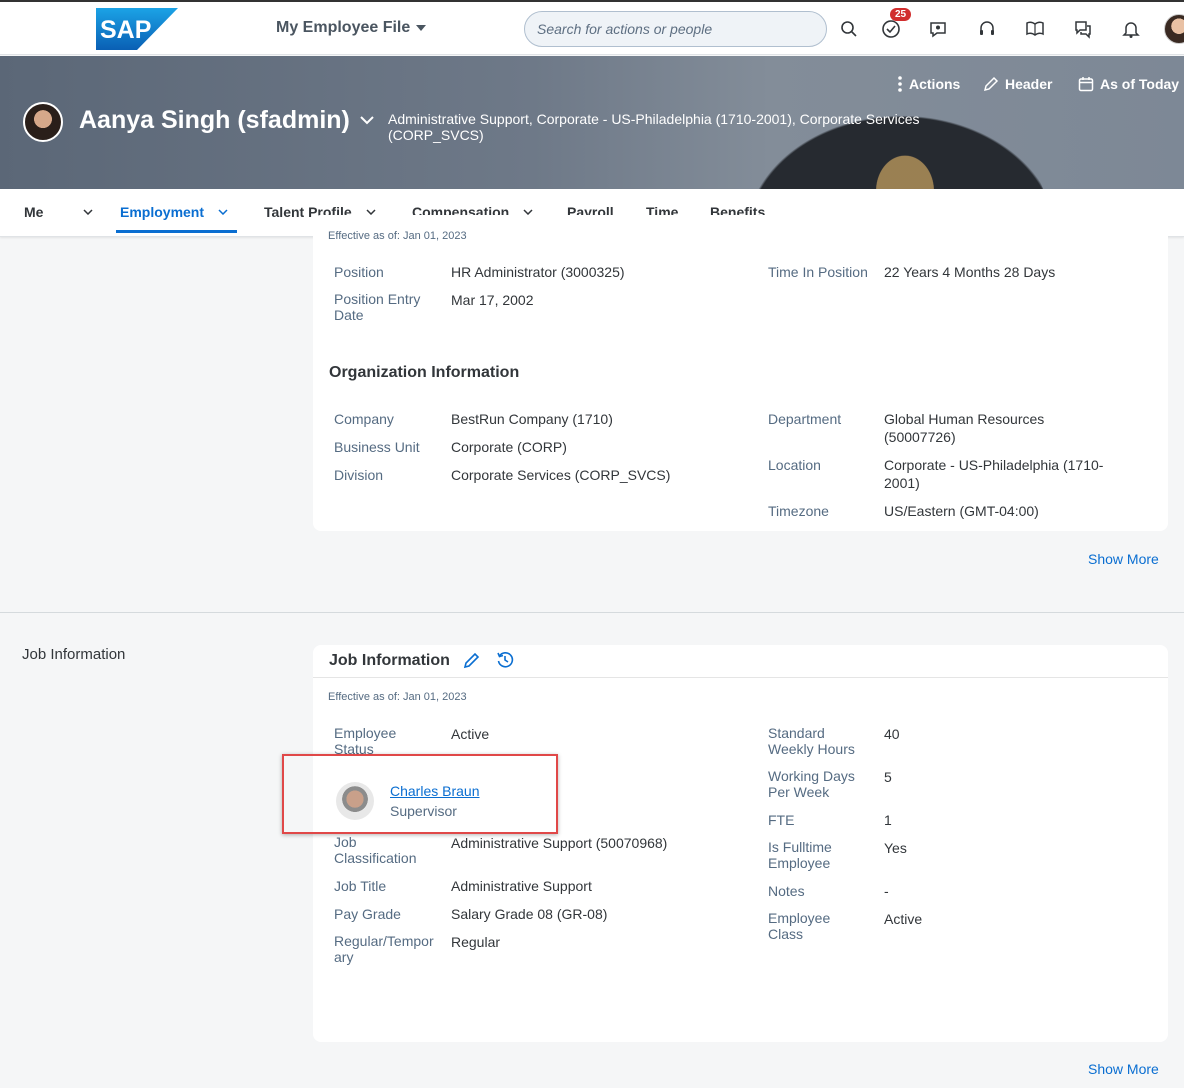 This screenshot has height=1088, width=1184. I want to click on sap-logo: SAP, so click(137, 29).